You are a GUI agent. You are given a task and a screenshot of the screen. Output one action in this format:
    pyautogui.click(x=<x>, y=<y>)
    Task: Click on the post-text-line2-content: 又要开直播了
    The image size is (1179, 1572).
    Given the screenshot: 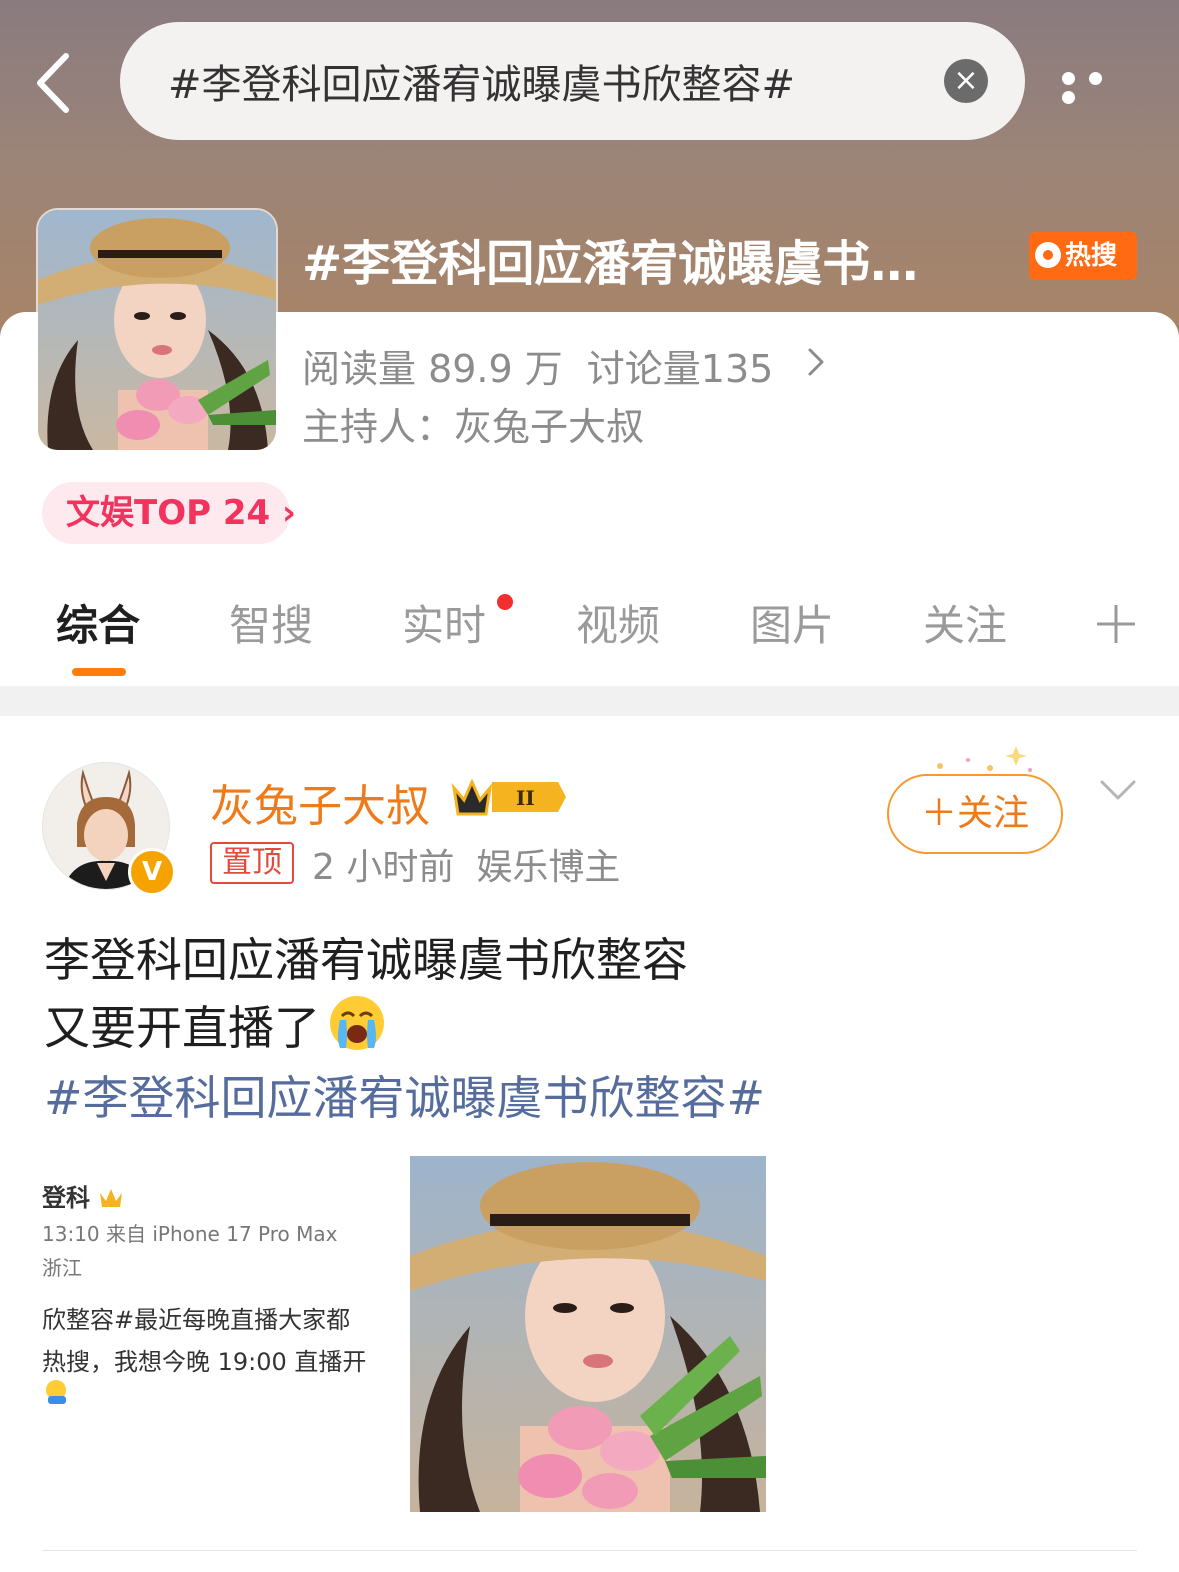 What is the action you would take?
    pyautogui.click(x=182, y=1028)
    